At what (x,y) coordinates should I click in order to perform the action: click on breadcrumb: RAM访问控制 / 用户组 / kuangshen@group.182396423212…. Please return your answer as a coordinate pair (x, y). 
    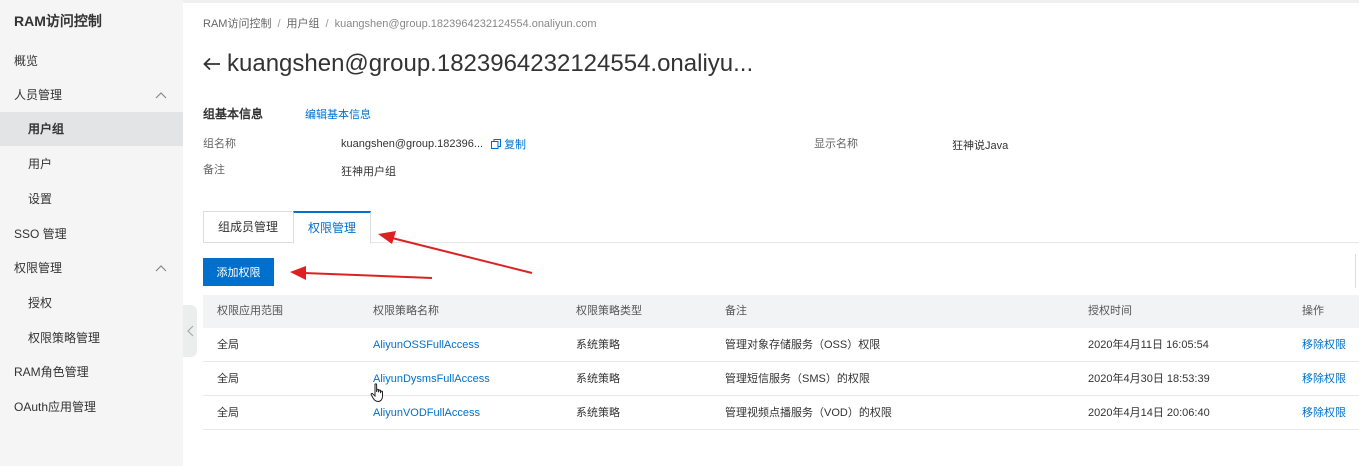
    Looking at the image, I should click on (400, 23).